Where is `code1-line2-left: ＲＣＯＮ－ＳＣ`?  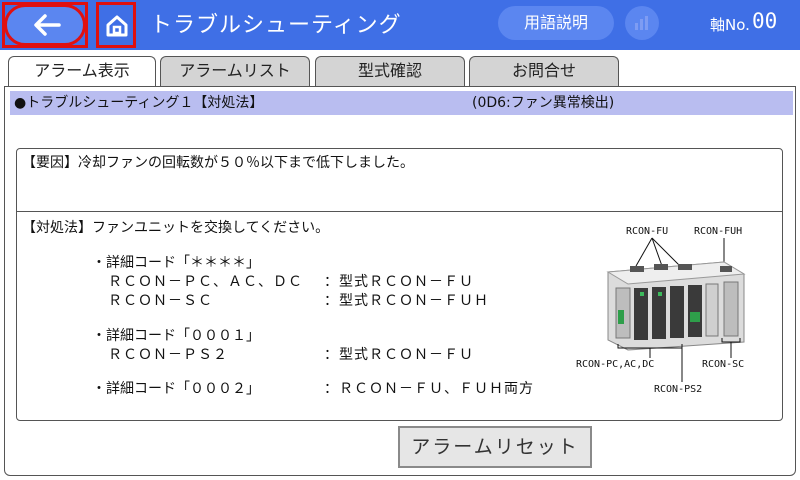
code1-line2-left: ＲＣＯＮ－ＳＣ is located at coordinates (160, 301).